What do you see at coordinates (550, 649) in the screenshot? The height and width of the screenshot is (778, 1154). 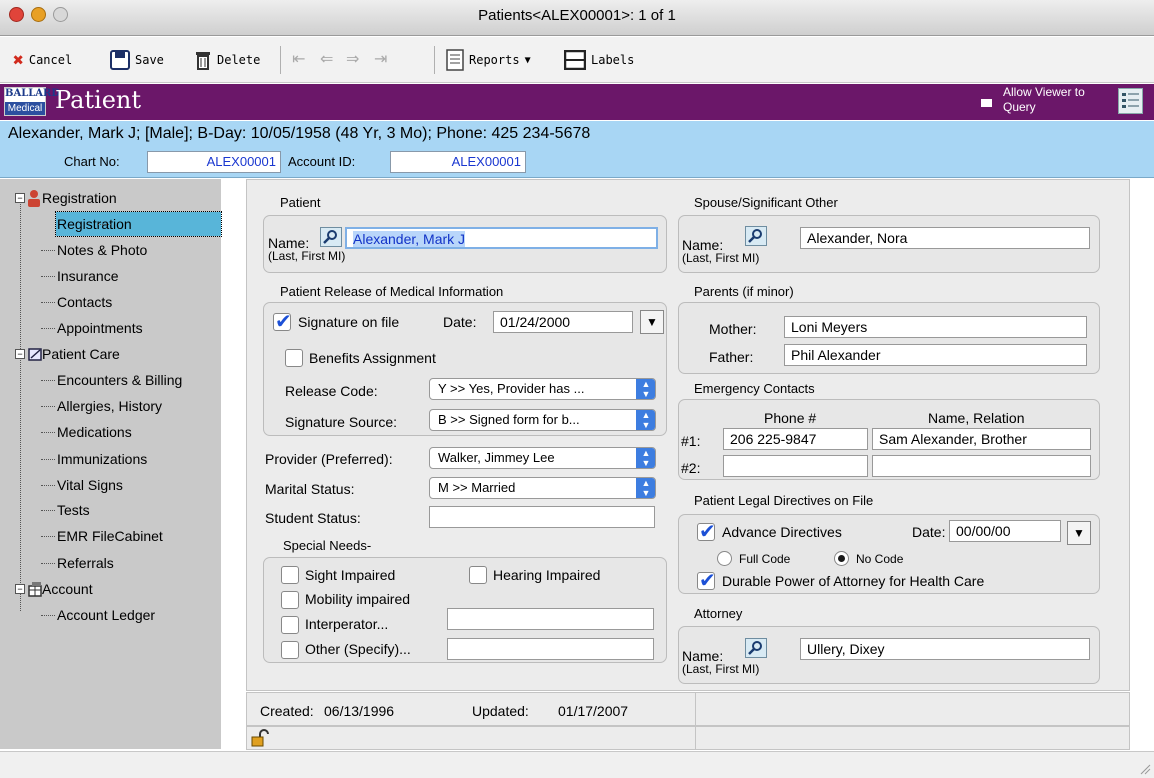 I see `other-specify-field` at bounding box center [550, 649].